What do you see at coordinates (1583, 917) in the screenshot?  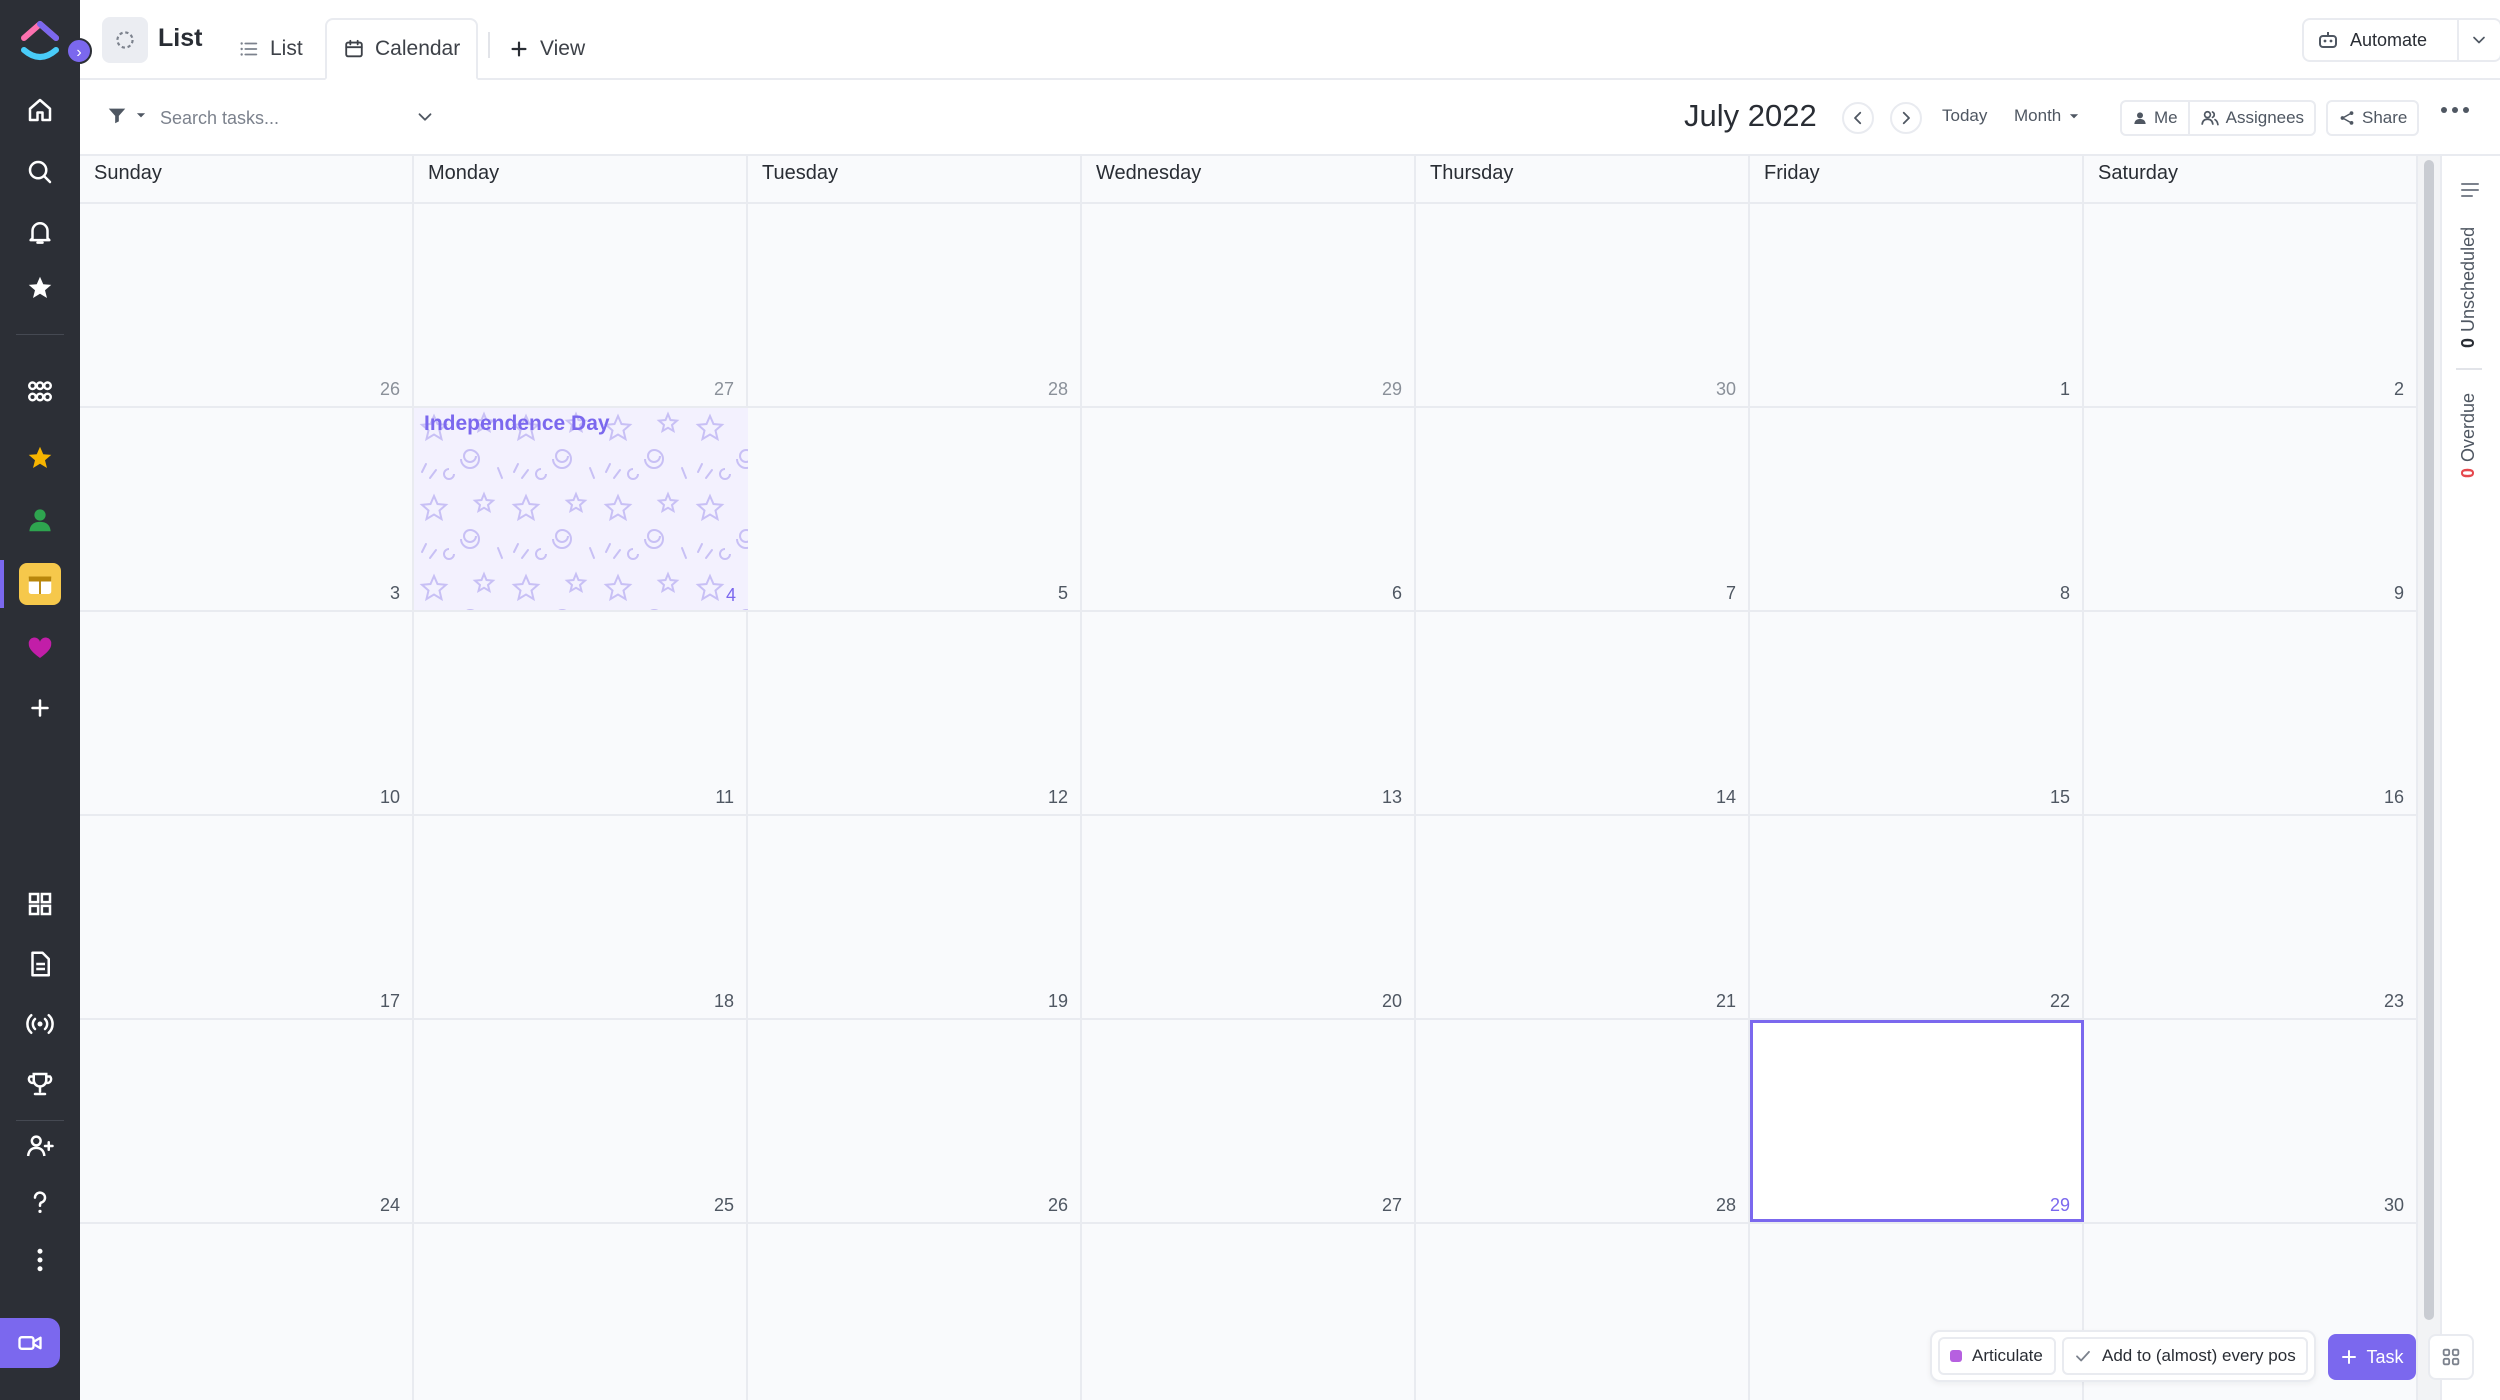 I see `day-cell: 21` at bounding box center [1583, 917].